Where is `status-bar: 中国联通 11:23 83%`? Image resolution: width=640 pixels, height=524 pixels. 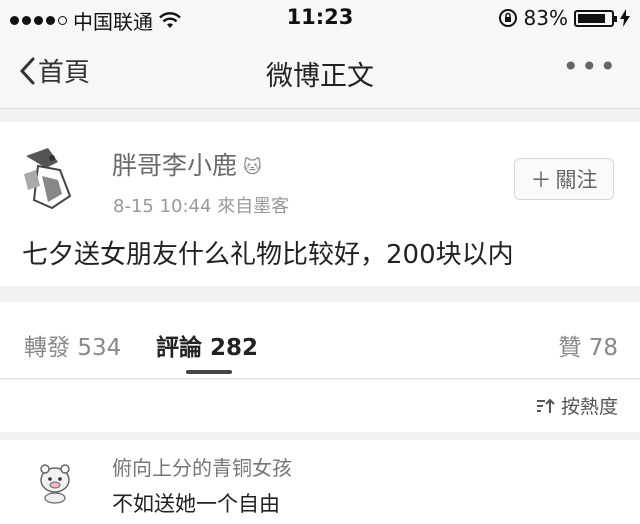
status-bar: 中国联通 11:23 83% is located at coordinates (320, 18).